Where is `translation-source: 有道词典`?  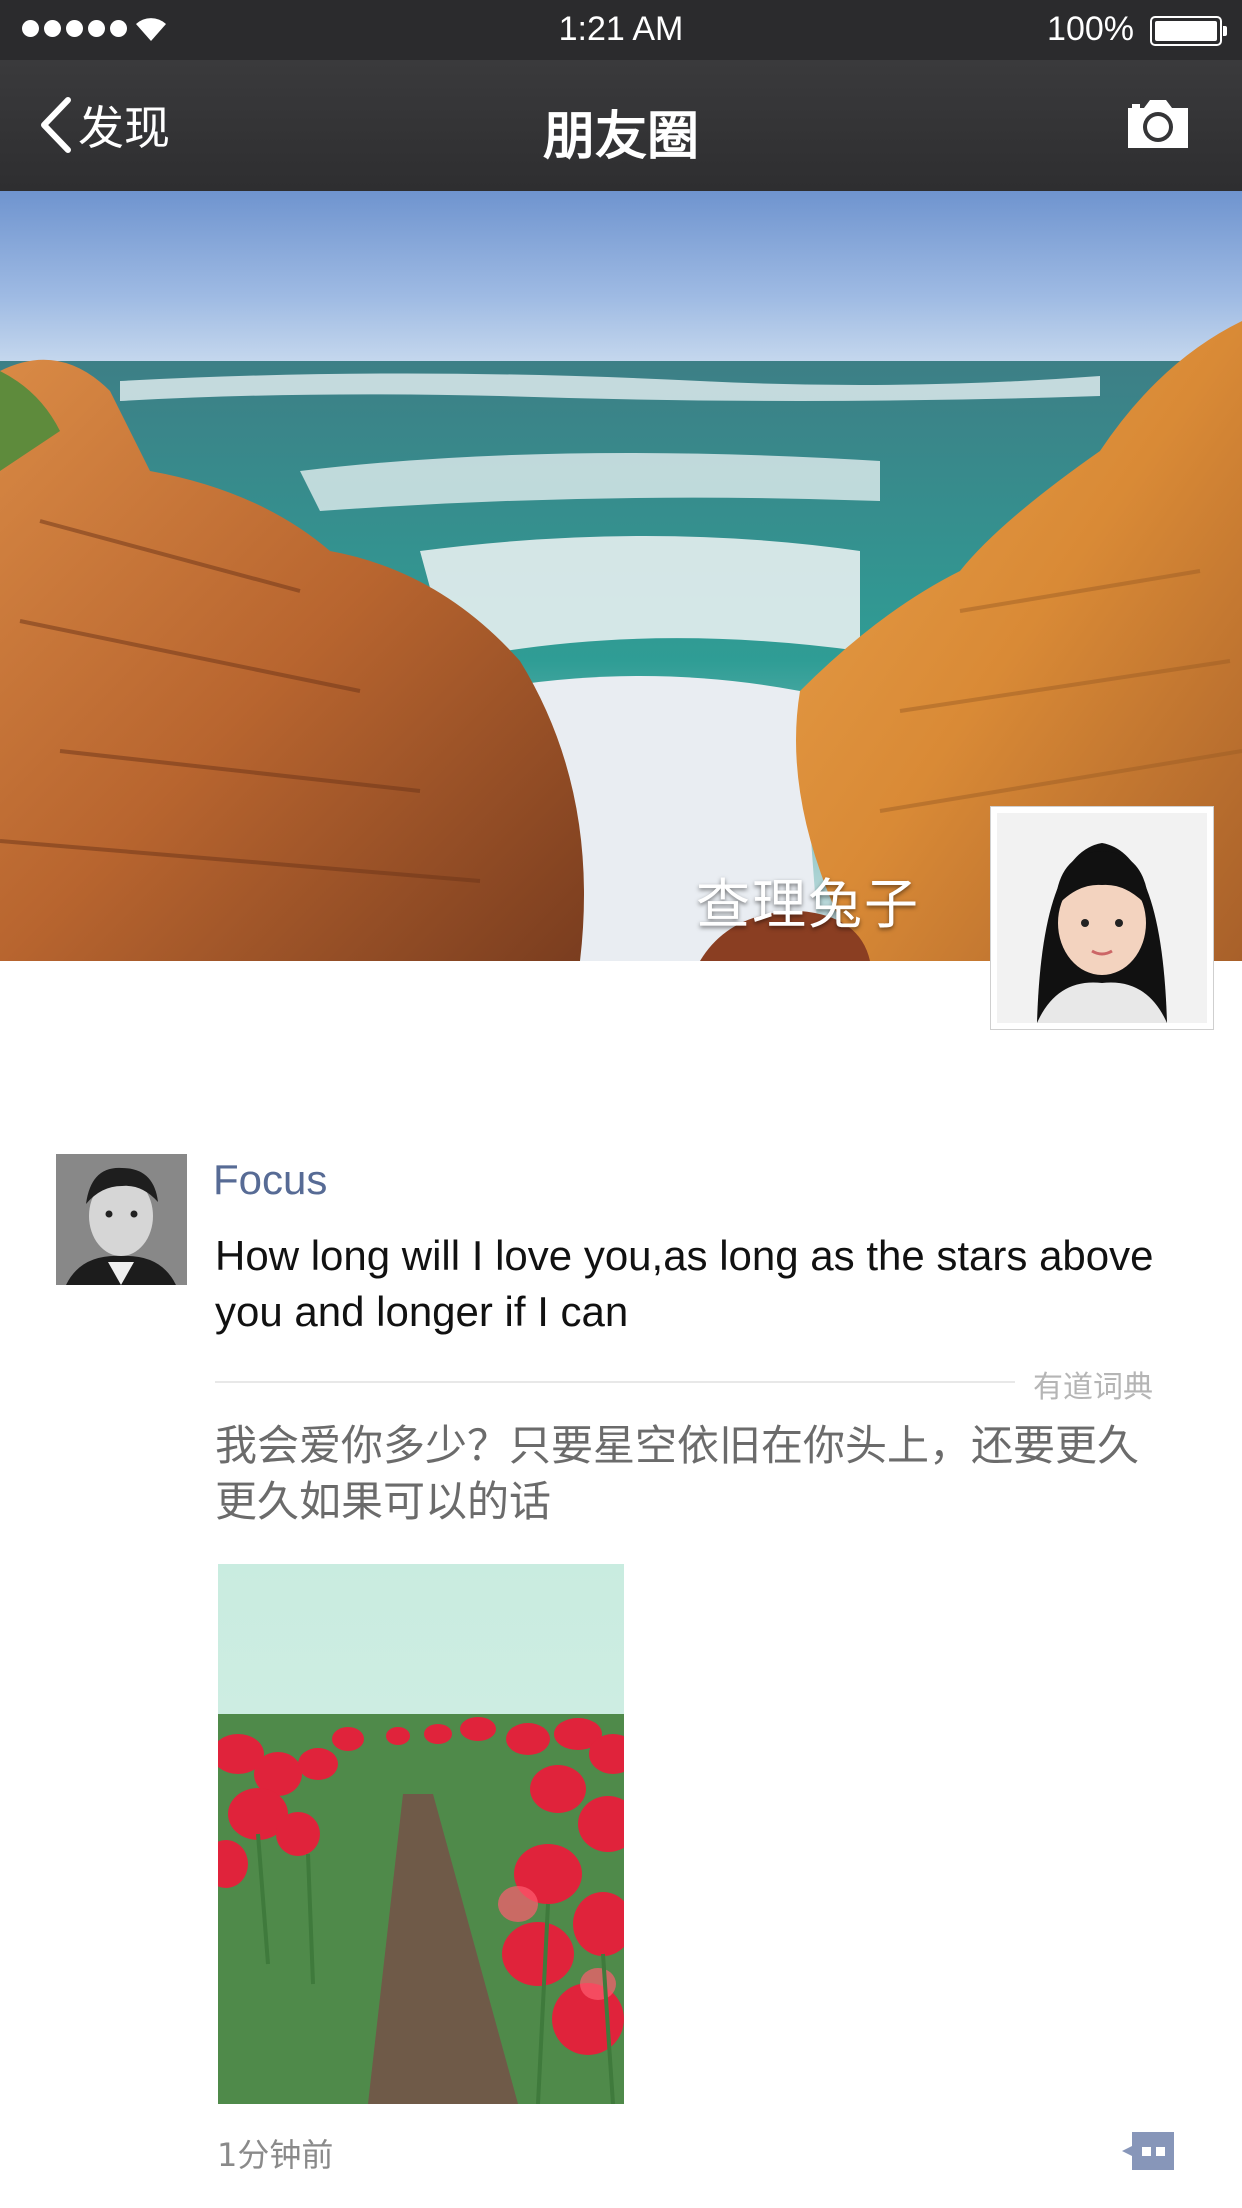 translation-source: 有道词典 is located at coordinates (1093, 1387).